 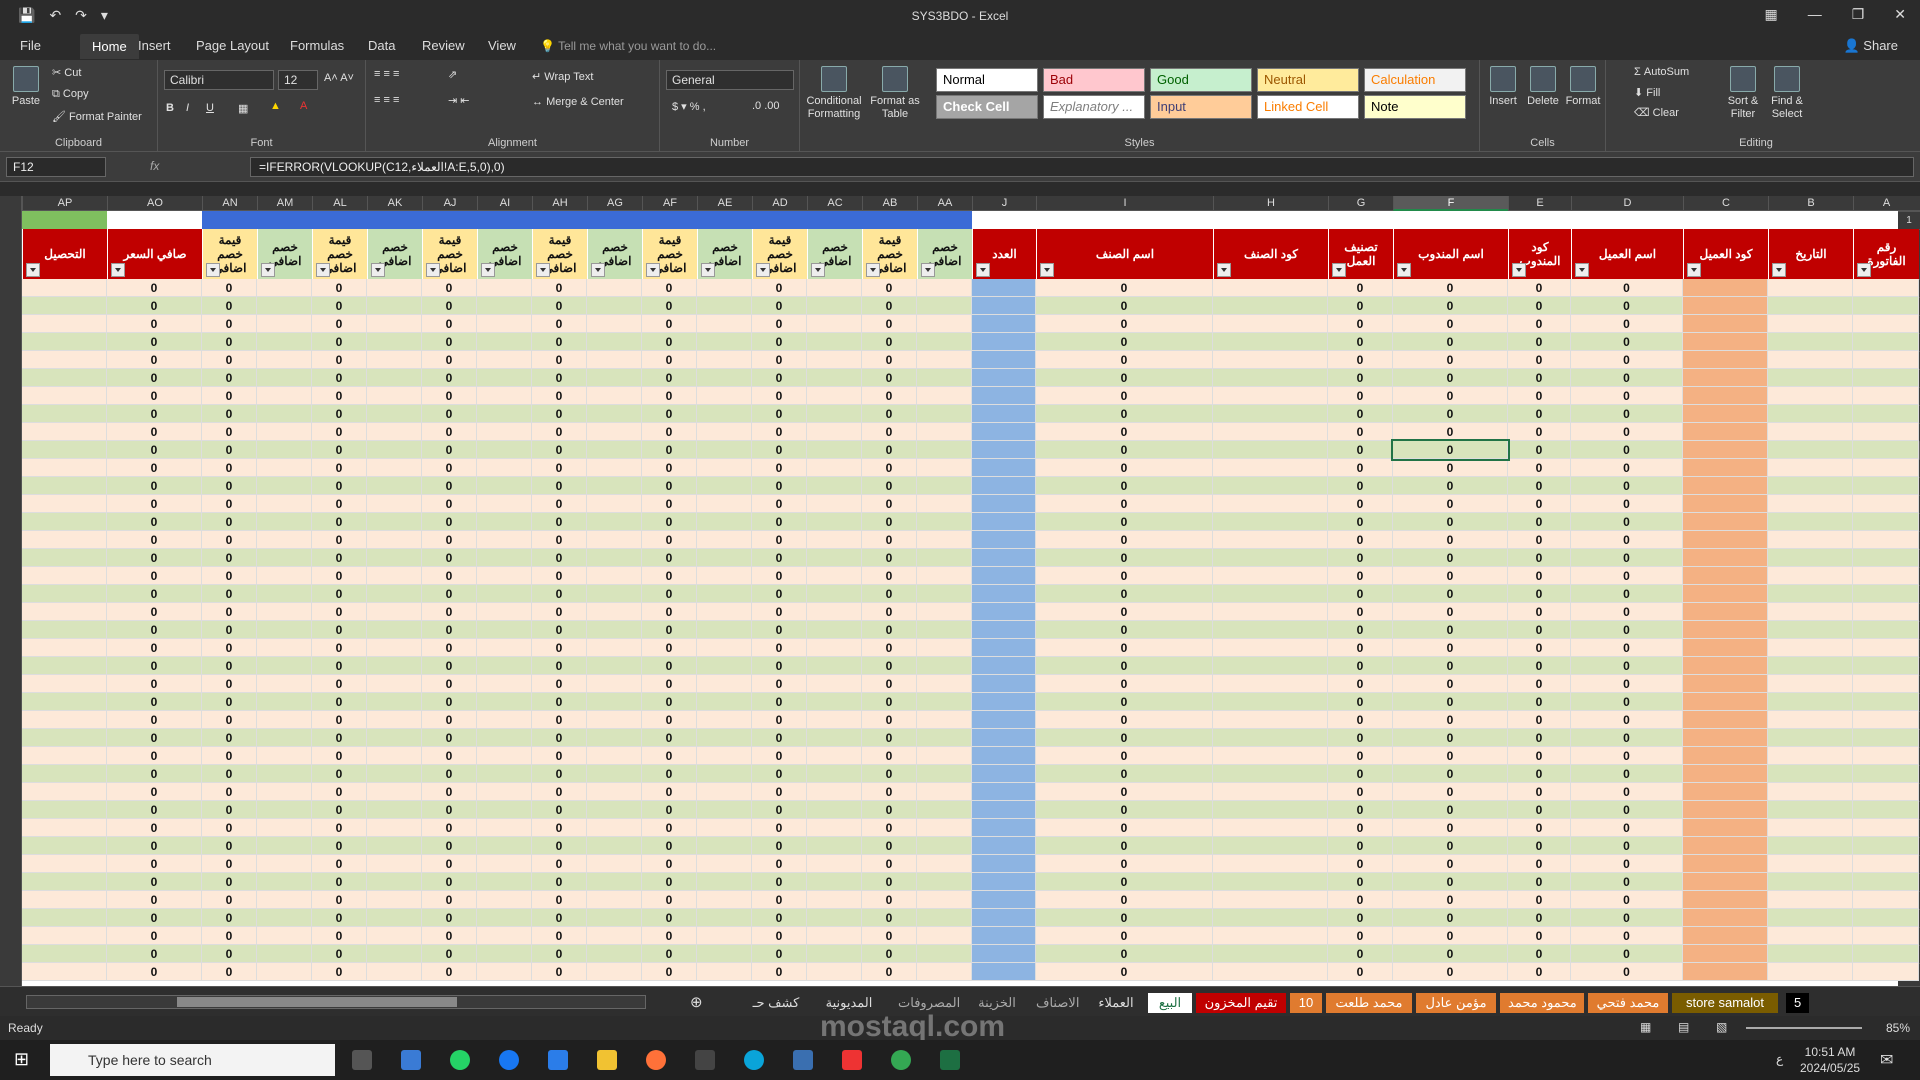 I want to click on cell-style-4: Calculation, so click(x=1415, y=80).